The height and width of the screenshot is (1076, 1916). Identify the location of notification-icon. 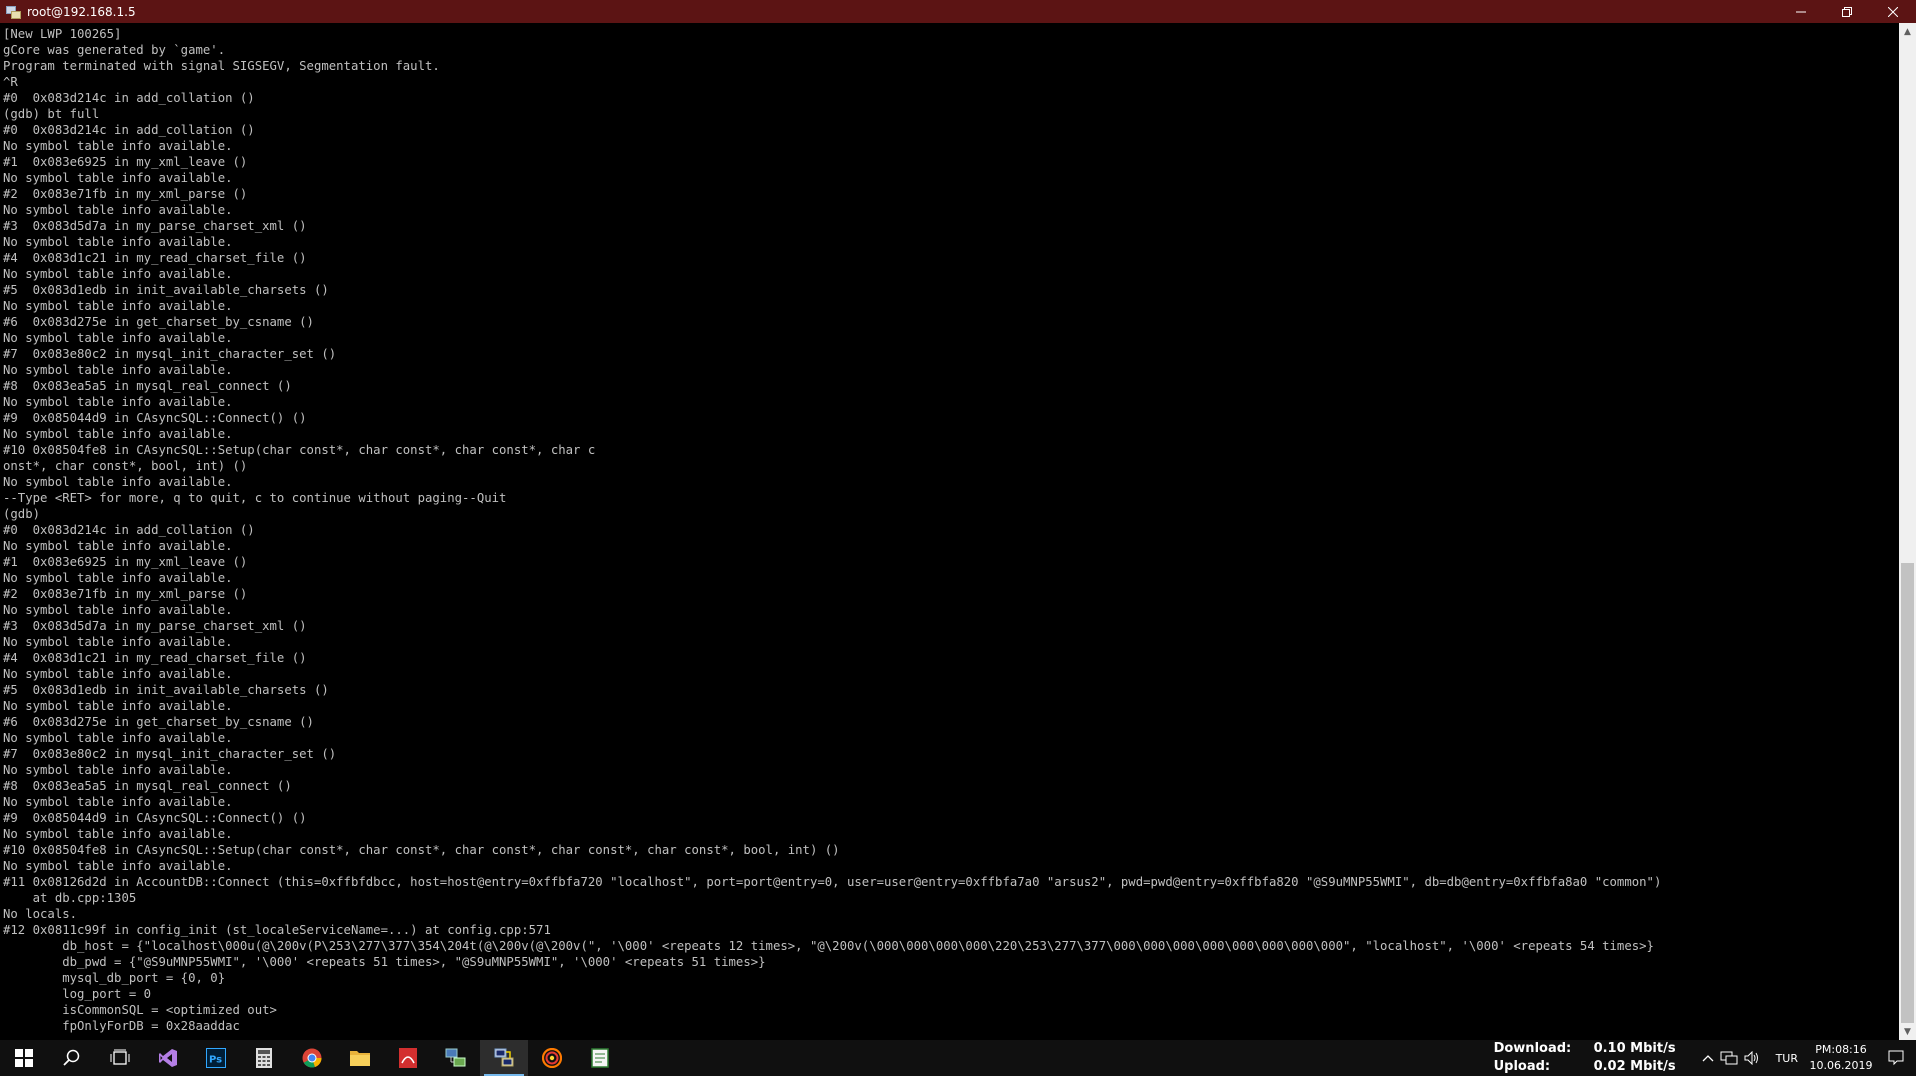
(1896, 1058).